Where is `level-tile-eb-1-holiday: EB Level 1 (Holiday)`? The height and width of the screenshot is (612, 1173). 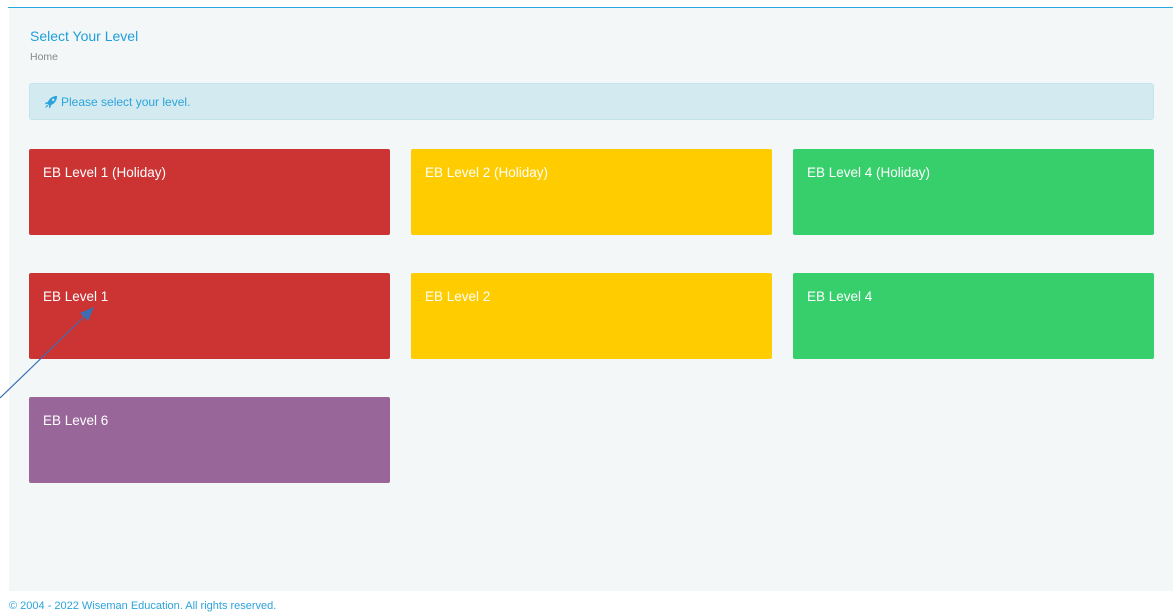 level-tile-eb-1-holiday: EB Level 1 (Holiday) is located at coordinates (209, 192).